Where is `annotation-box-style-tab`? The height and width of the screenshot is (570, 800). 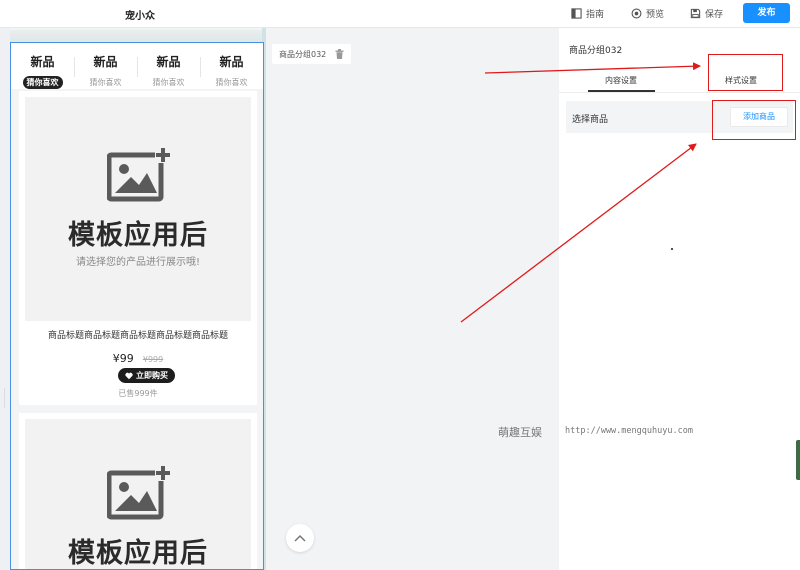
annotation-box-style-tab is located at coordinates (745, 72).